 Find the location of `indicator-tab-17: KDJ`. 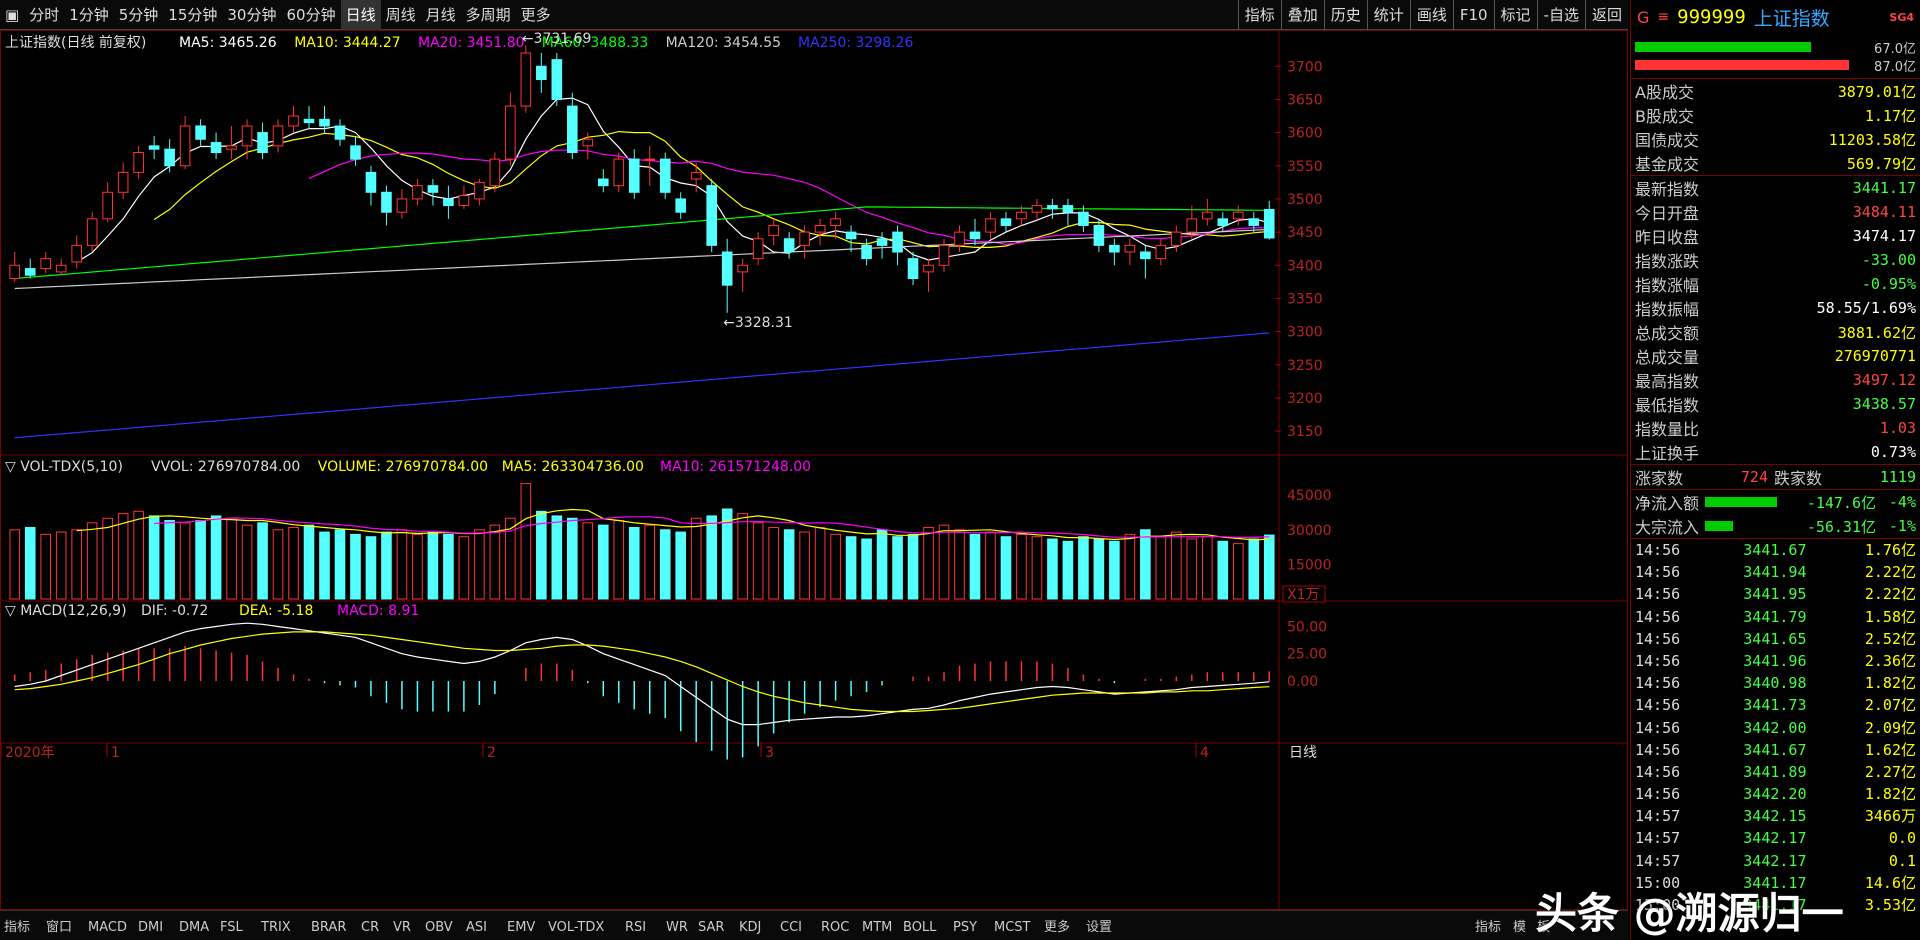

indicator-tab-17: KDJ is located at coordinates (750, 927).